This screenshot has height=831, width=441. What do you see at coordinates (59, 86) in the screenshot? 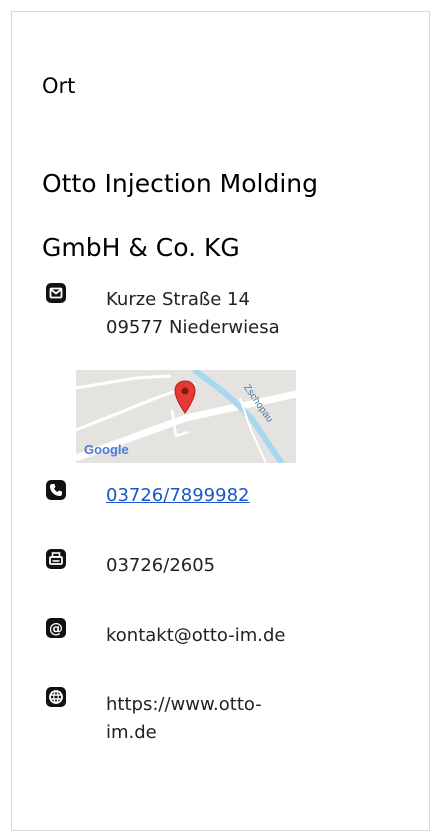
I see `section-title: Ort` at bounding box center [59, 86].